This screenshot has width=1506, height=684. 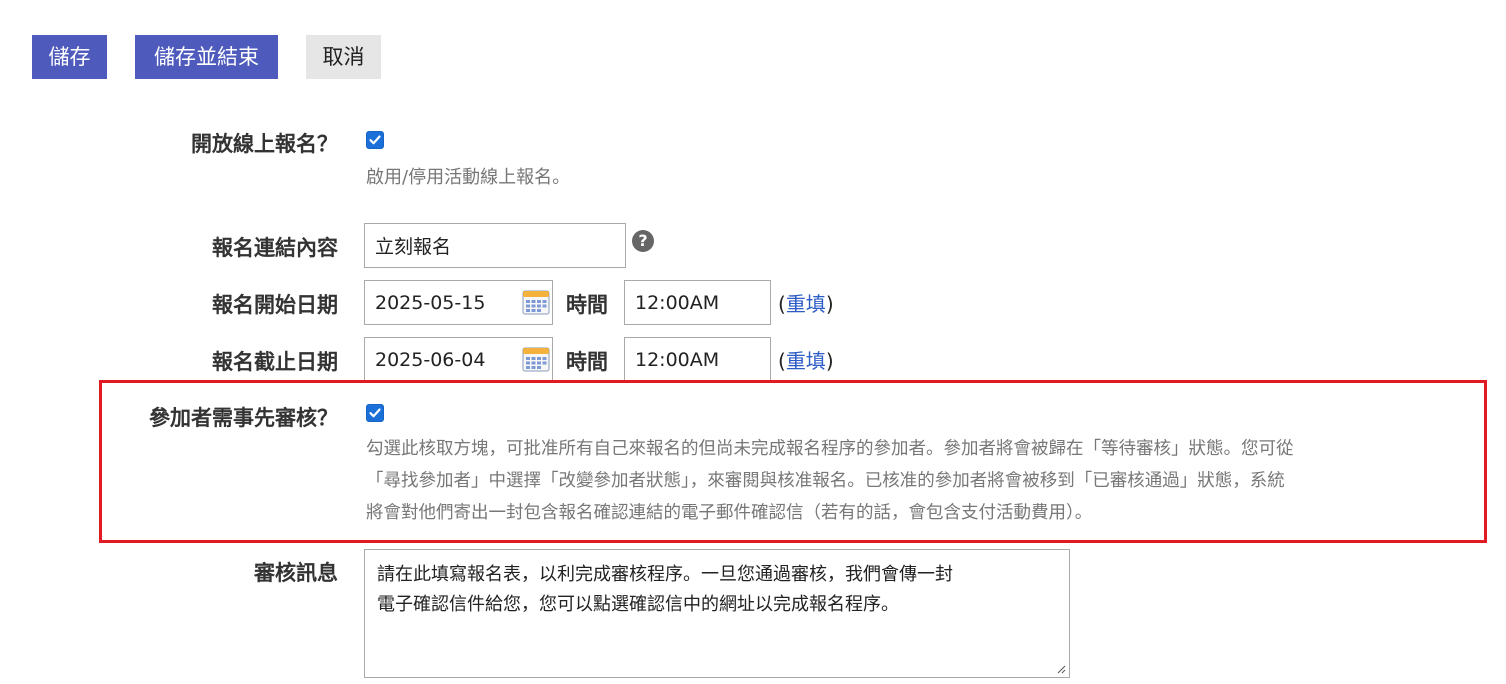 I want to click on online-registration-checkbox, so click(x=375, y=140).